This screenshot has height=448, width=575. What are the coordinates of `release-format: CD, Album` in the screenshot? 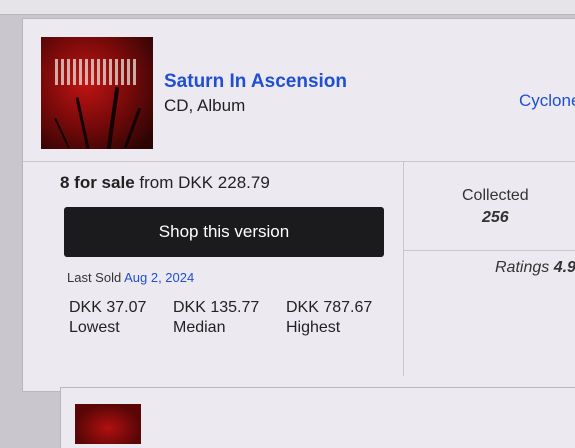 It's located at (205, 105).